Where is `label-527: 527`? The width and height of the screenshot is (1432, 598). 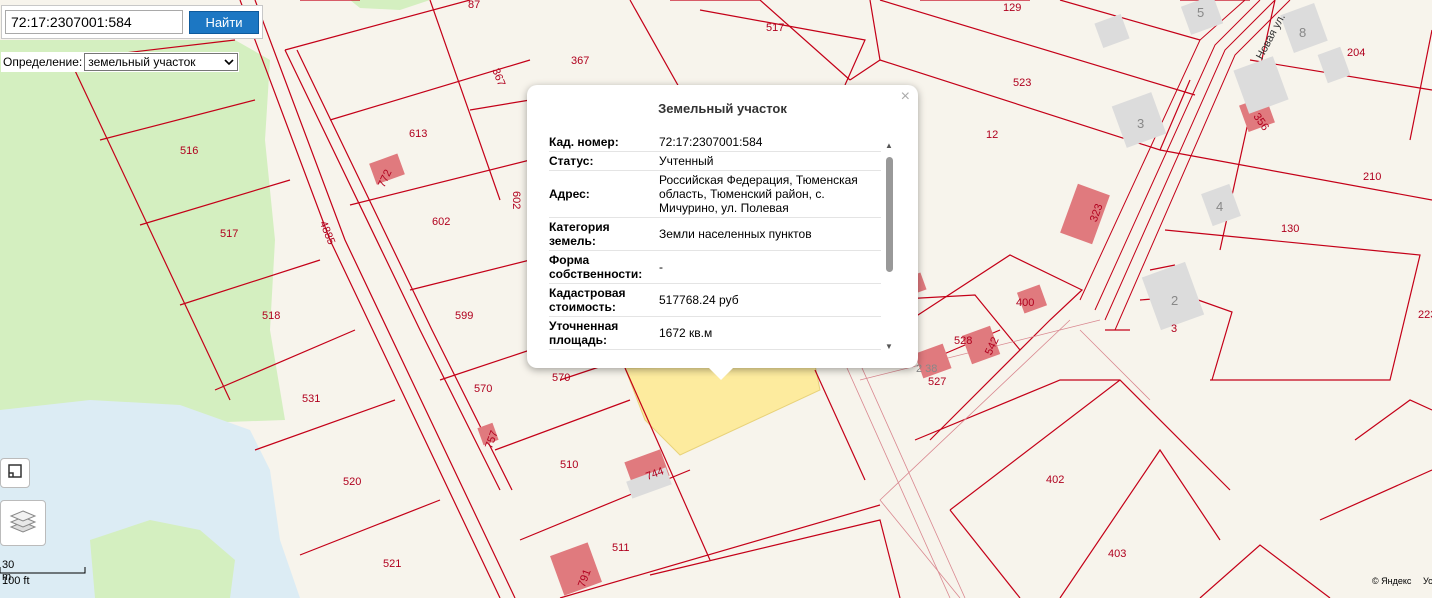
label-527: 527 is located at coordinates (937, 382).